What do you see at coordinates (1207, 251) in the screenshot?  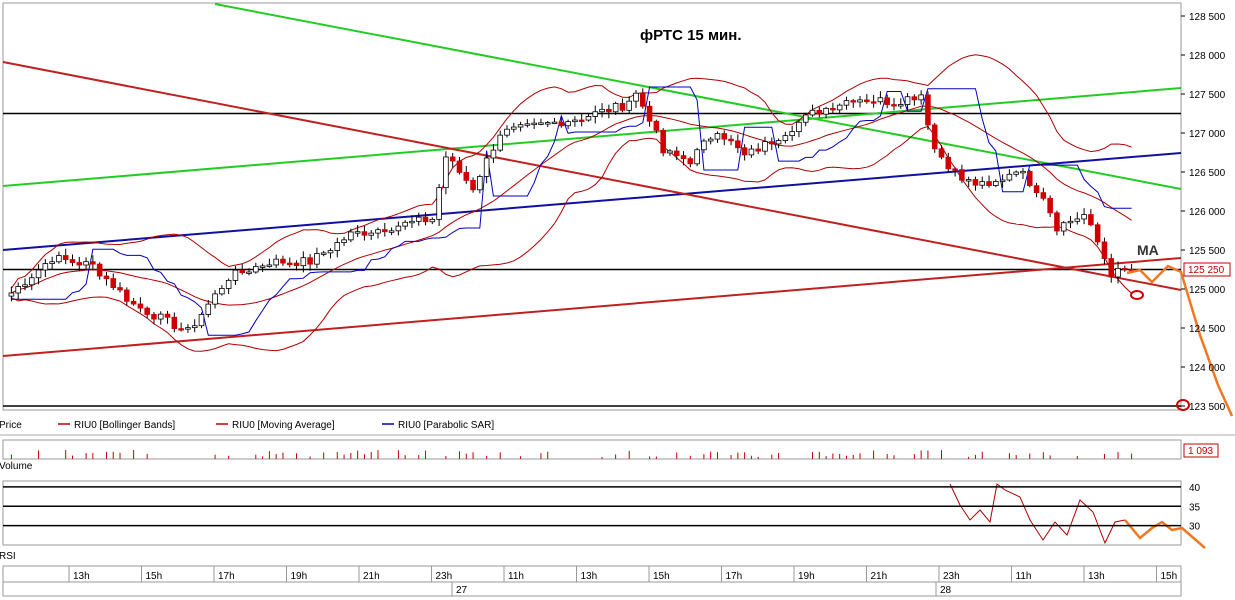 I see `price-tick-label: 125 500` at bounding box center [1207, 251].